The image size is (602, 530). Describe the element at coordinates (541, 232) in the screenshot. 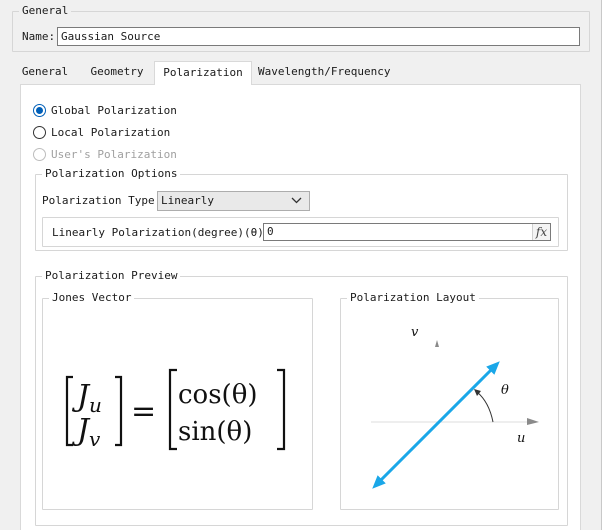

I see `function-fx-icon: fx` at that location.